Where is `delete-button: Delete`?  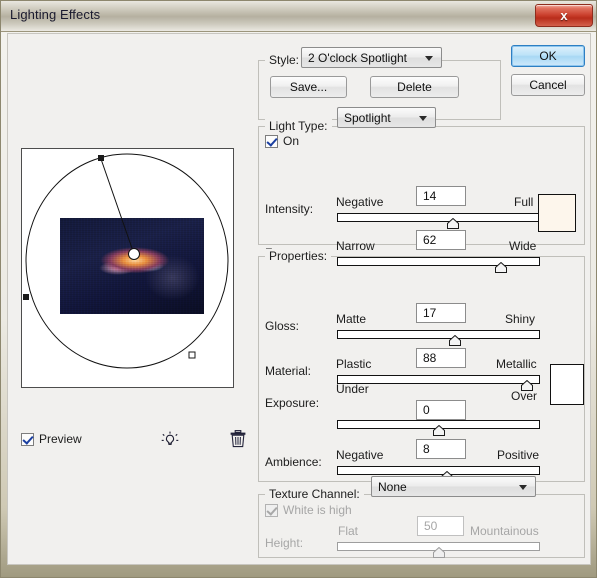
delete-button: Delete is located at coordinates (414, 87).